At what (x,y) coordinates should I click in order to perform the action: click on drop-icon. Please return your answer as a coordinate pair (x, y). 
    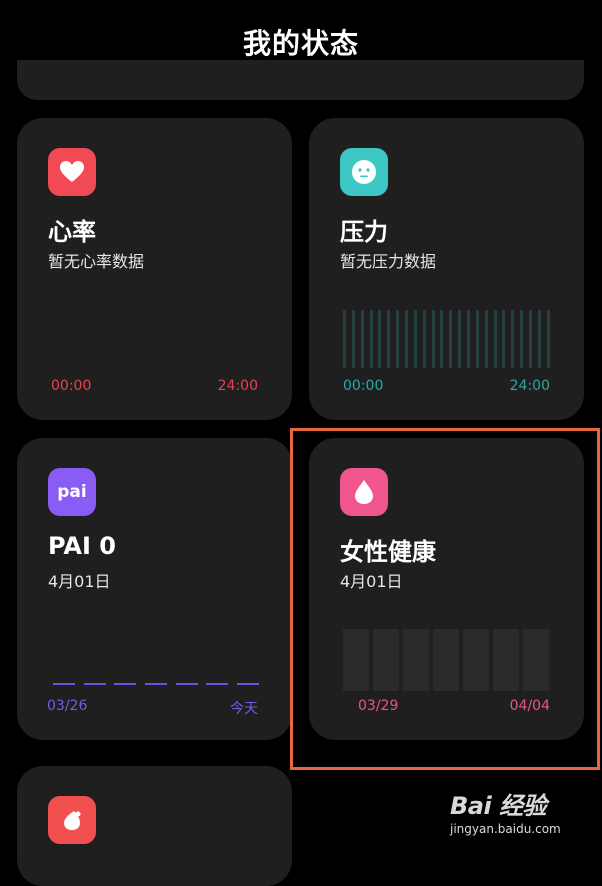
    Looking at the image, I should click on (72, 820).